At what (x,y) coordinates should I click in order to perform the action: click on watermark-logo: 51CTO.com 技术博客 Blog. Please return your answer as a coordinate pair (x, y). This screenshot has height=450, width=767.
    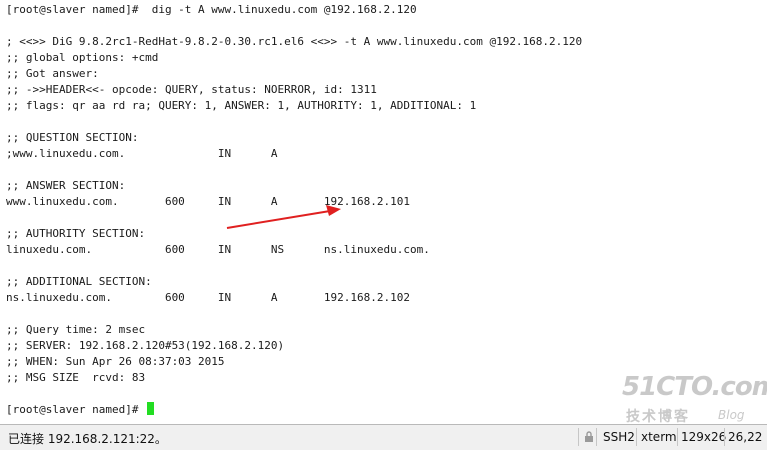
    Looking at the image, I should click on (694, 398).